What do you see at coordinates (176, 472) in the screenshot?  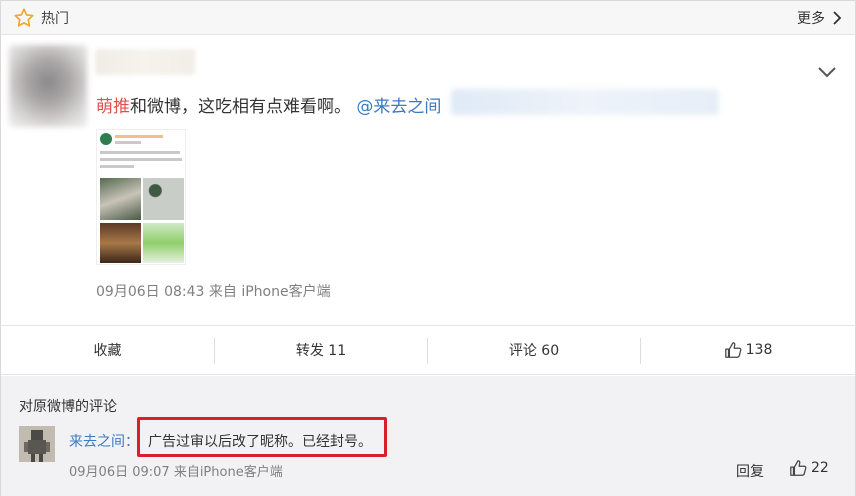 I see `comment-timestamp: 09月06日 09:07 来自iPhone客户端` at bounding box center [176, 472].